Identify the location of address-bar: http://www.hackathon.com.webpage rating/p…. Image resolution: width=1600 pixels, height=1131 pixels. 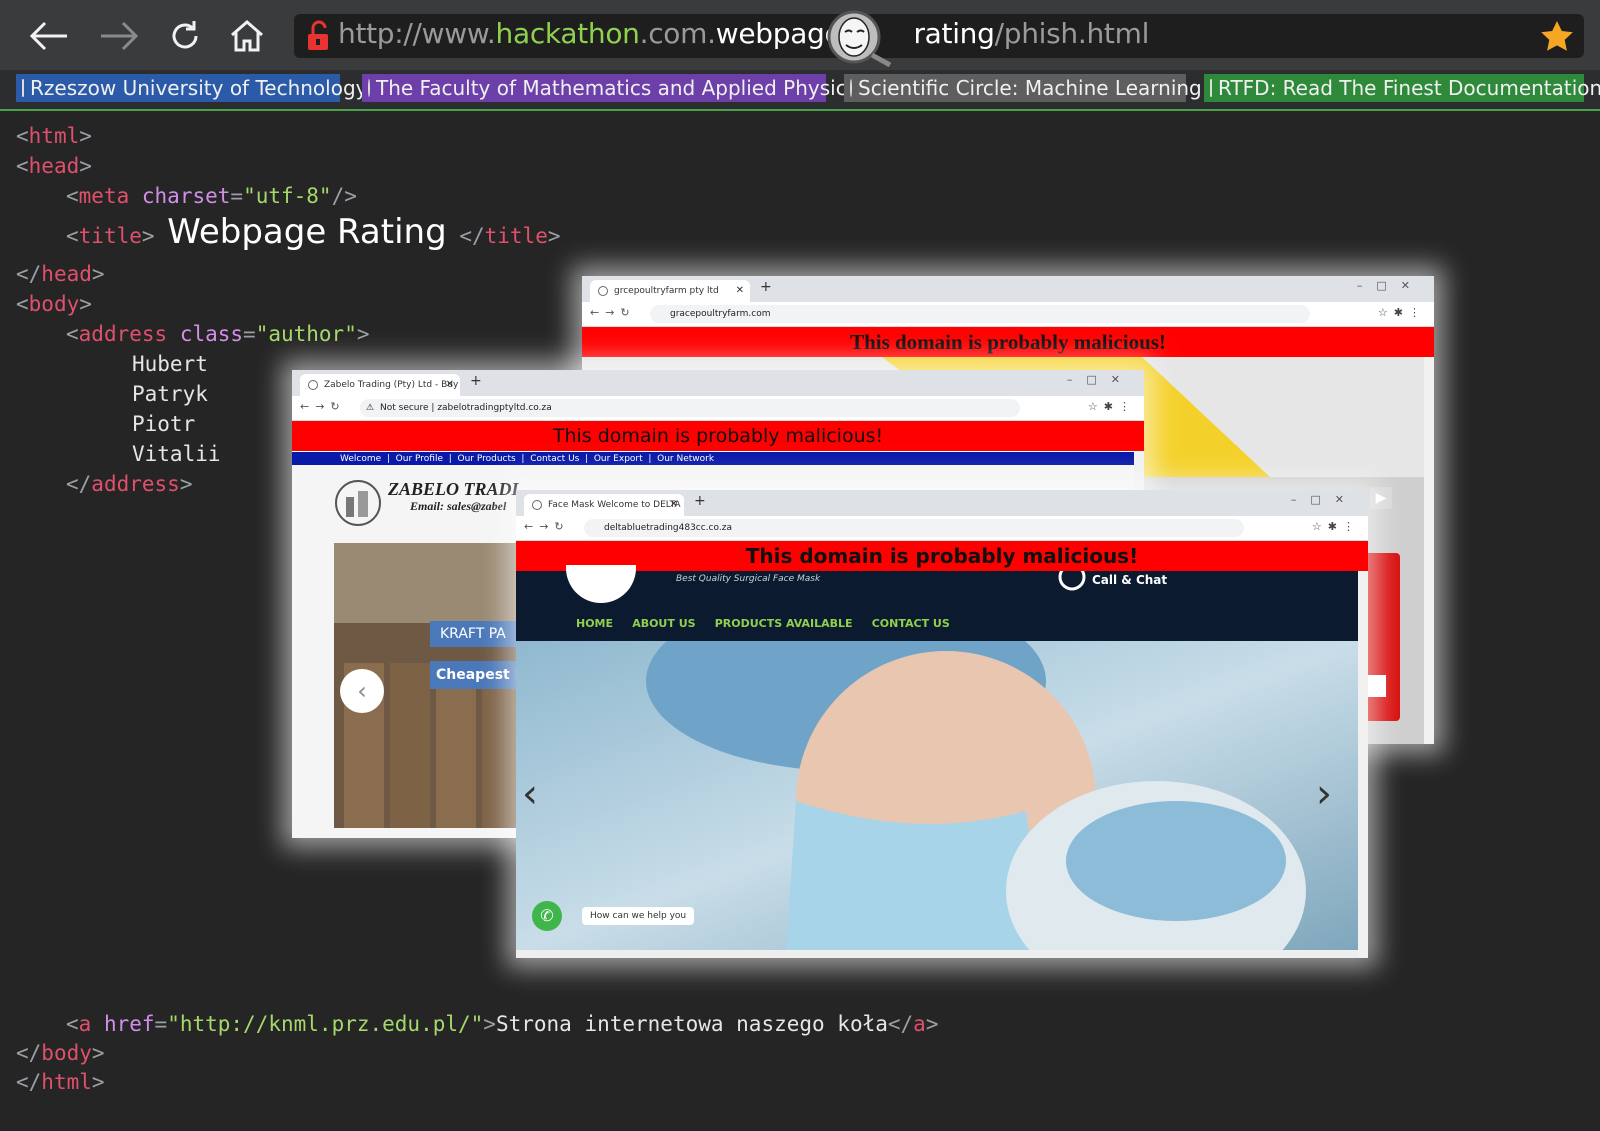
(939, 38).